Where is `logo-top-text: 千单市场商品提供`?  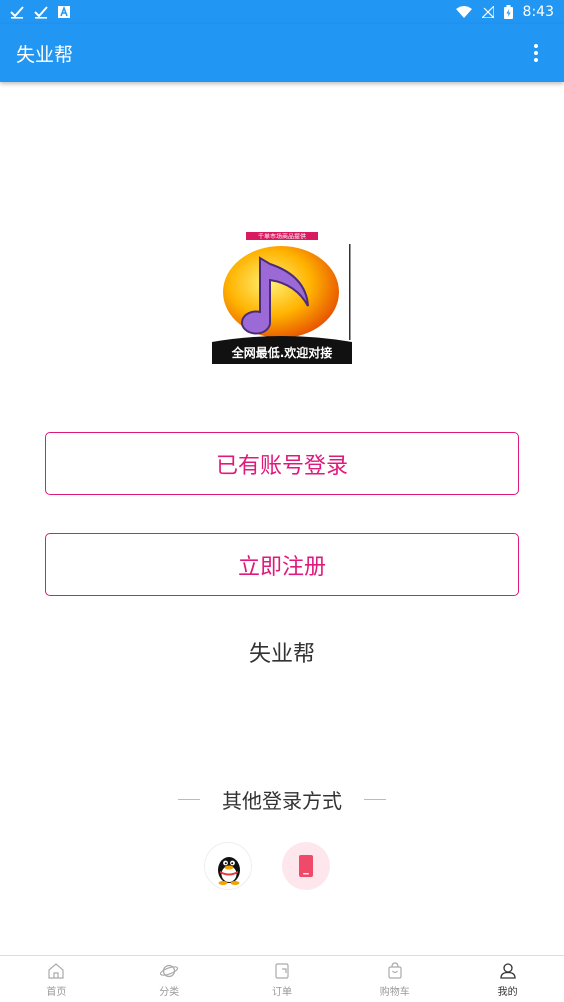 logo-top-text: 千单市场商品提供 is located at coordinates (282, 237).